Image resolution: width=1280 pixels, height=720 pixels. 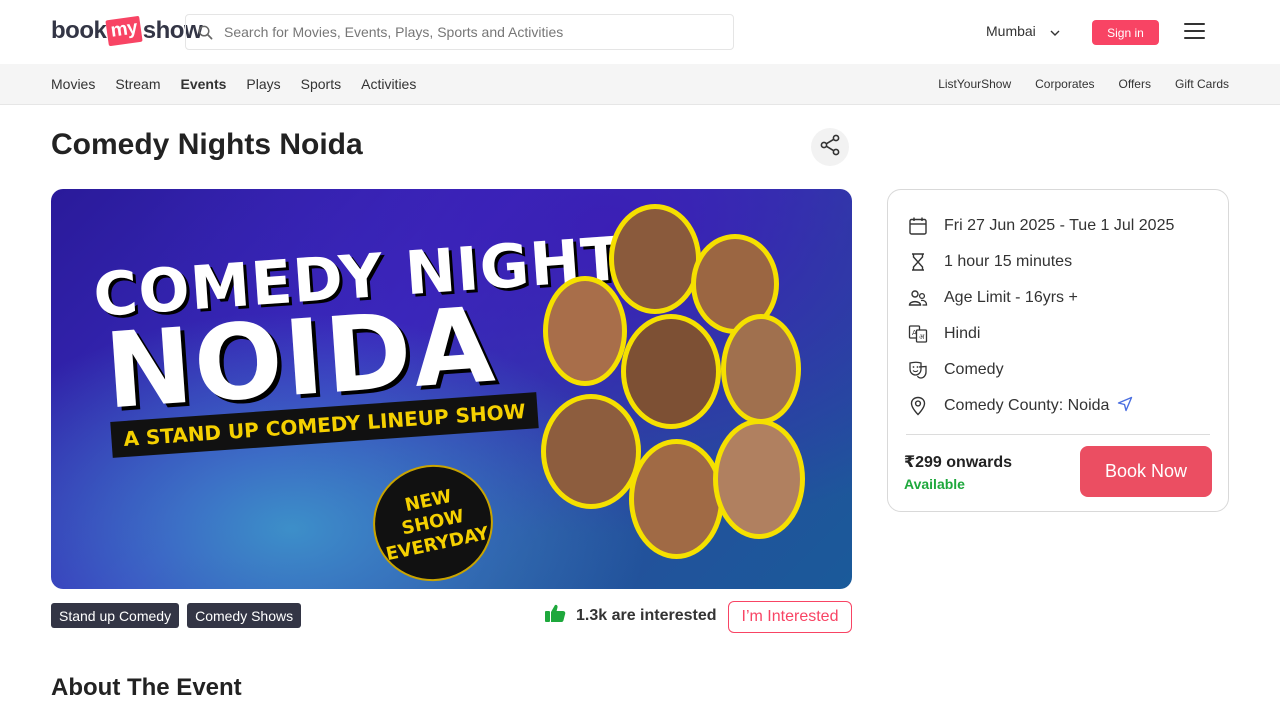 What do you see at coordinates (1202, 84) in the screenshot?
I see `nav-gift-cards: Gift Cards` at bounding box center [1202, 84].